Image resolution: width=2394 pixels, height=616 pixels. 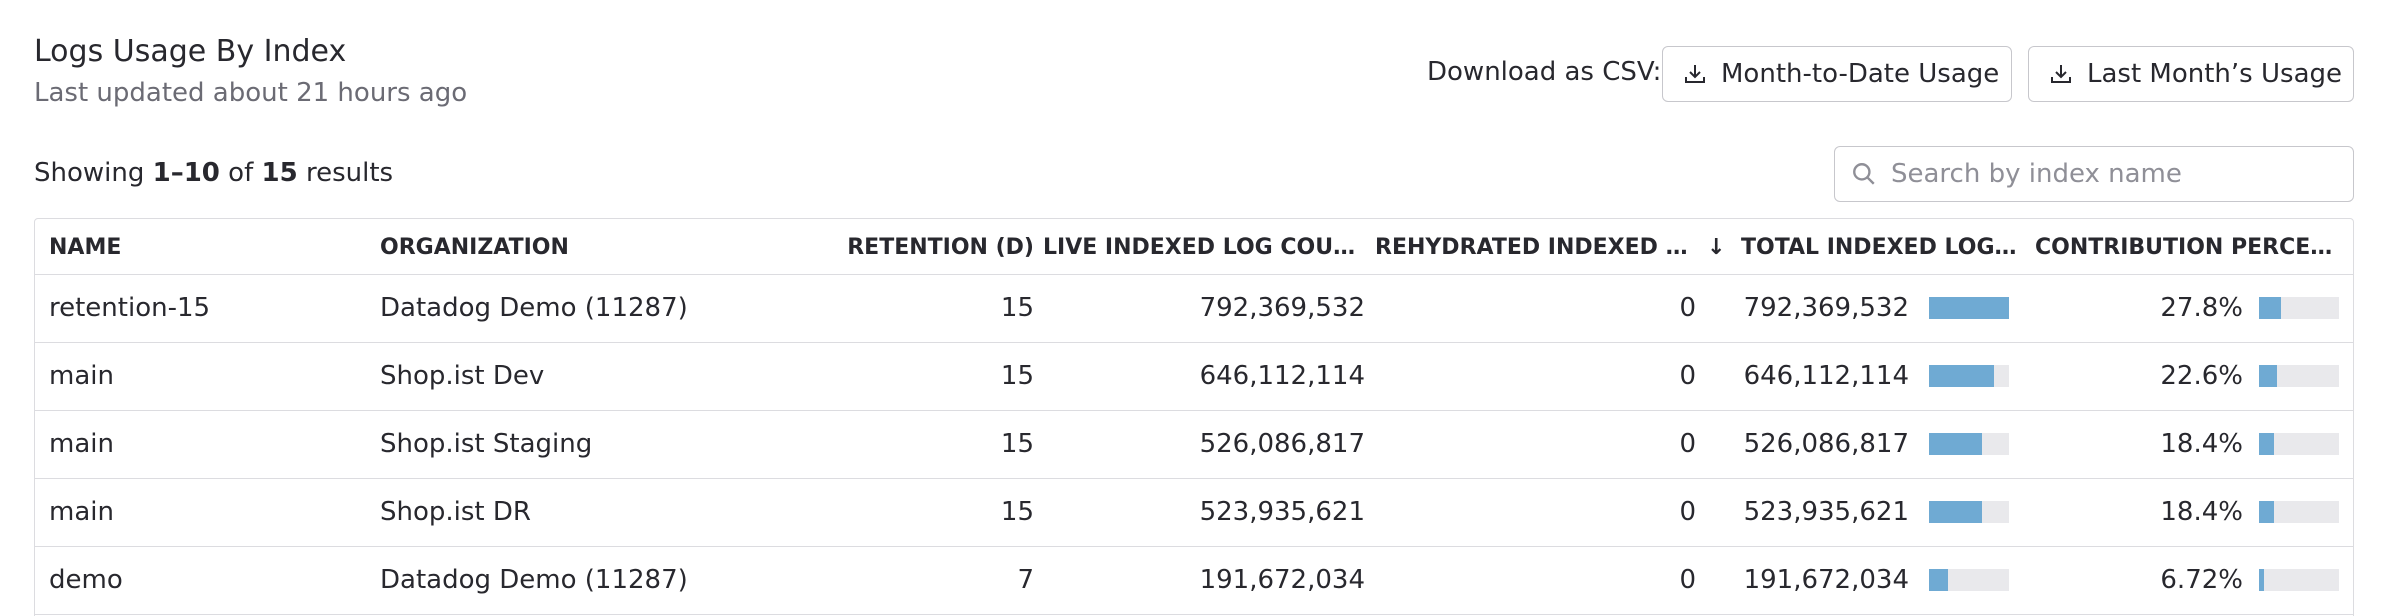 I want to click on search-input, so click(x=2111, y=174).